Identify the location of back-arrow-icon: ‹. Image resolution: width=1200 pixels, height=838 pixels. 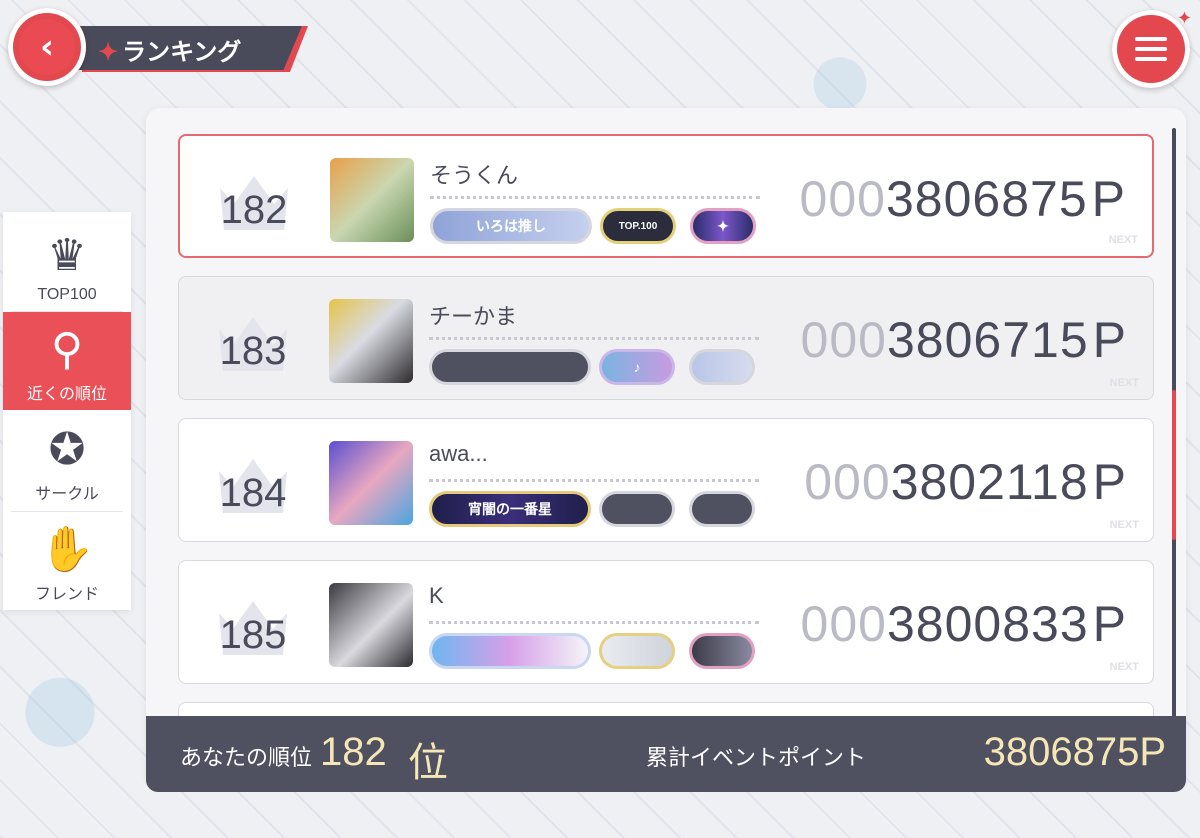
(47, 47).